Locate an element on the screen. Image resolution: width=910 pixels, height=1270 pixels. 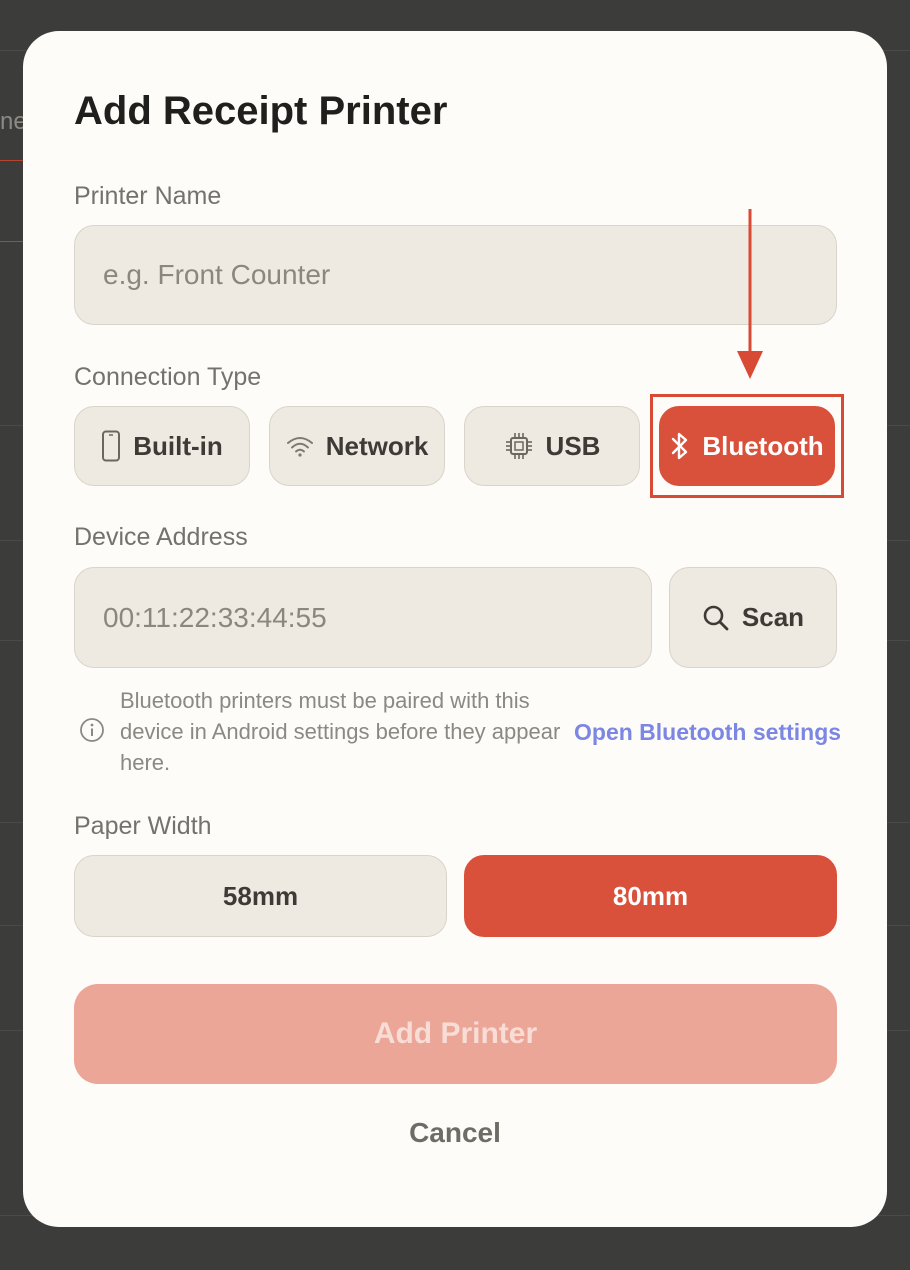
add-printer-button: Add Printer is located at coordinates (455, 1034).